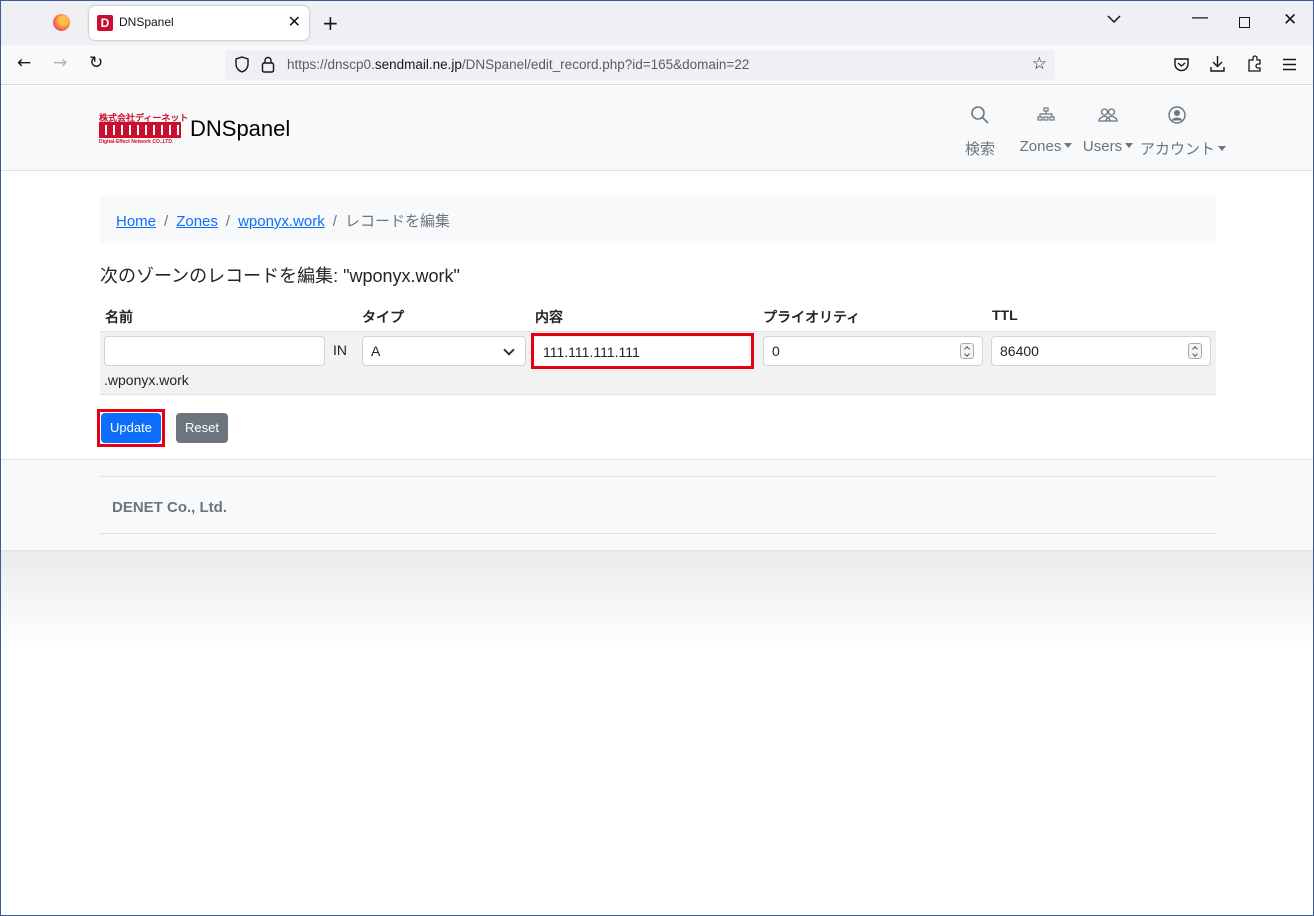  I want to click on content-highlight-box, so click(642, 351).